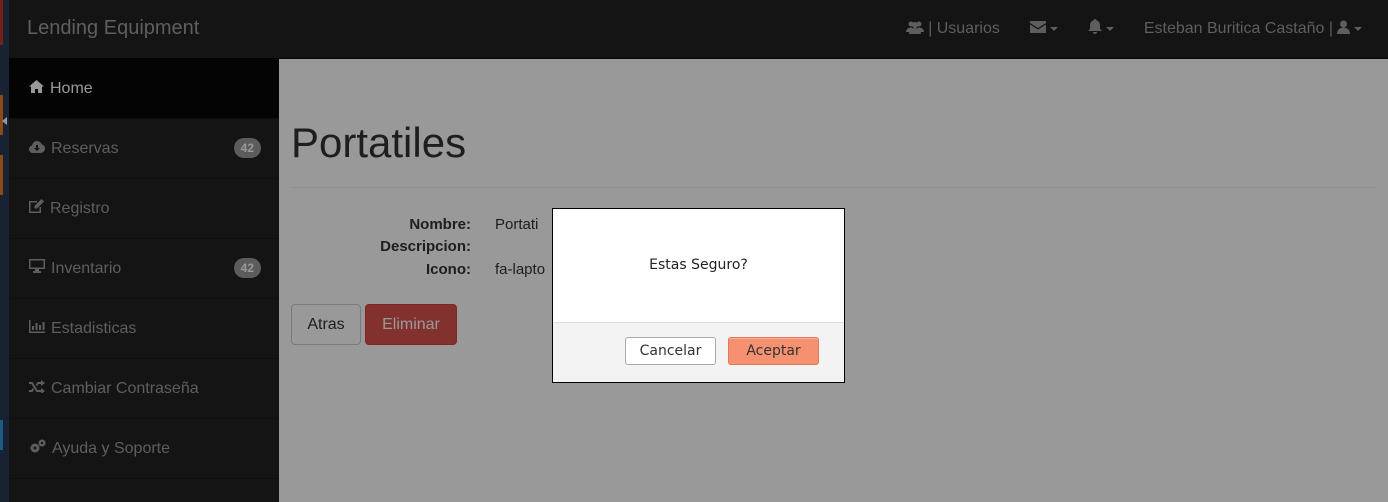 The image size is (1388, 502). What do you see at coordinates (698, 264) in the screenshot?
I see `dialog-message: Estas Seguro?` at bounding box center [698, 264].